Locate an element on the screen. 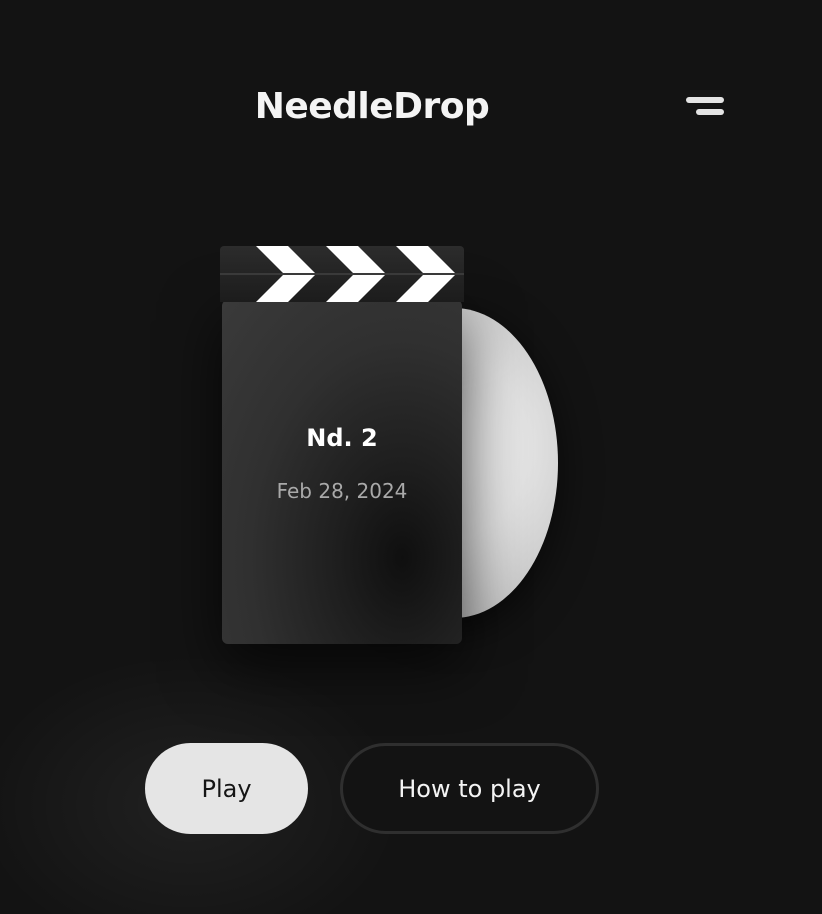  menu-button is located at coordinates (705, 107).